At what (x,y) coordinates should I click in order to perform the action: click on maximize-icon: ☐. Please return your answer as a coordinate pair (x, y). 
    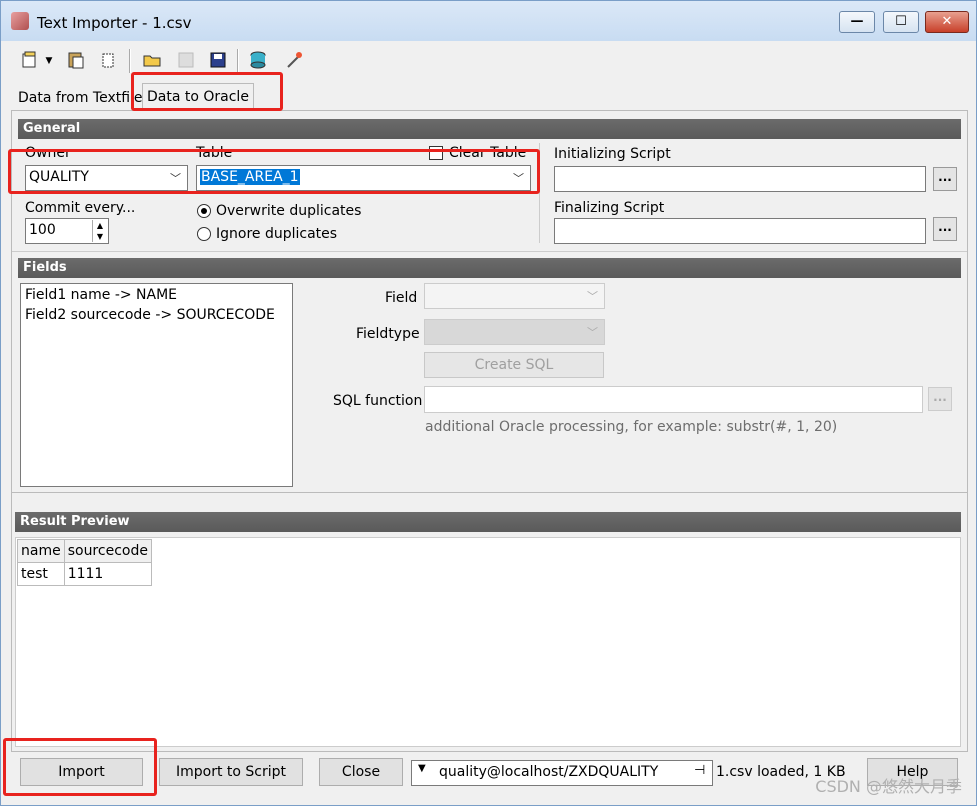
    Looking at the image, I should click on (901, 21).